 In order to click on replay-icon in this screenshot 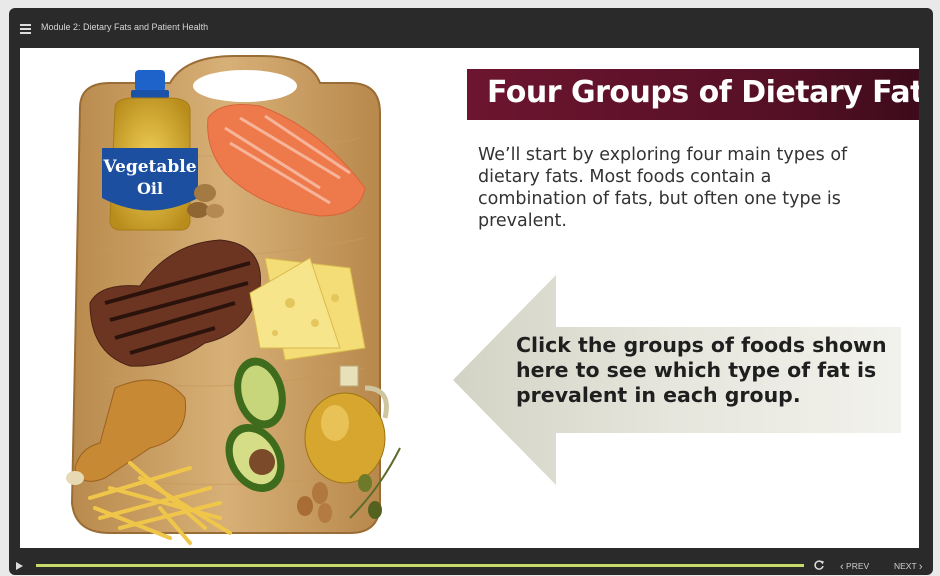, I will do `click(819, 565)`.